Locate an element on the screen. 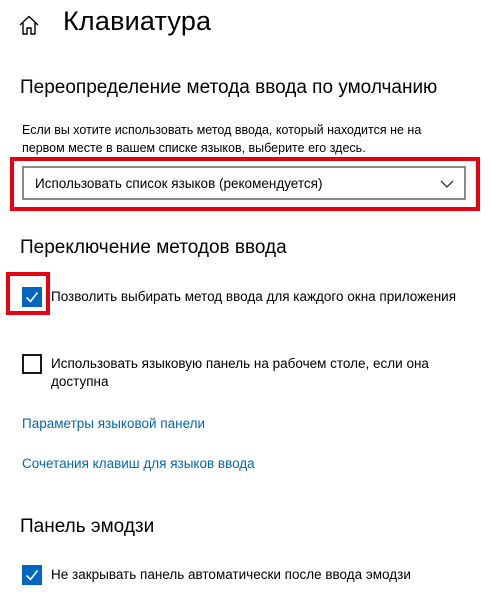 Image resolution: width=490 pixels, height=602 pixels. page-header: Клавиатура is located at coordinates (245, 28).